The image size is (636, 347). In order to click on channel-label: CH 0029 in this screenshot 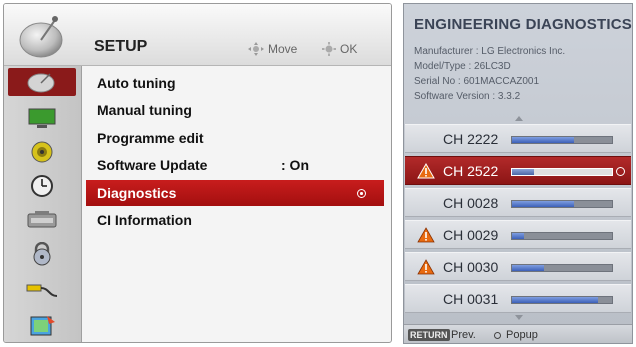, I will do `click(471, 235)`.